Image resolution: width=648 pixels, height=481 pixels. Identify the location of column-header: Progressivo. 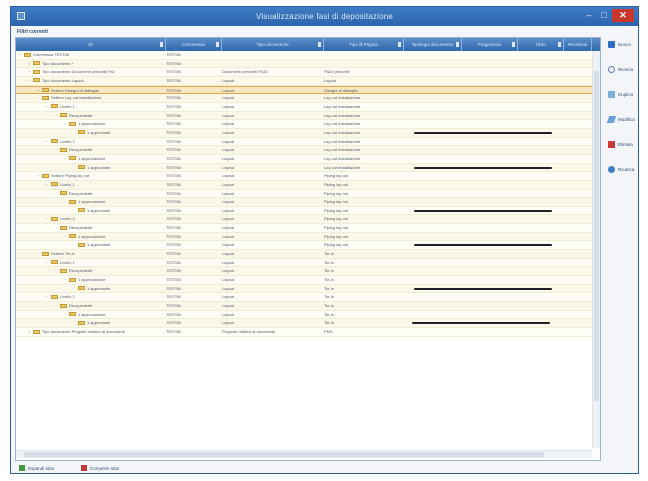
(490, 44).